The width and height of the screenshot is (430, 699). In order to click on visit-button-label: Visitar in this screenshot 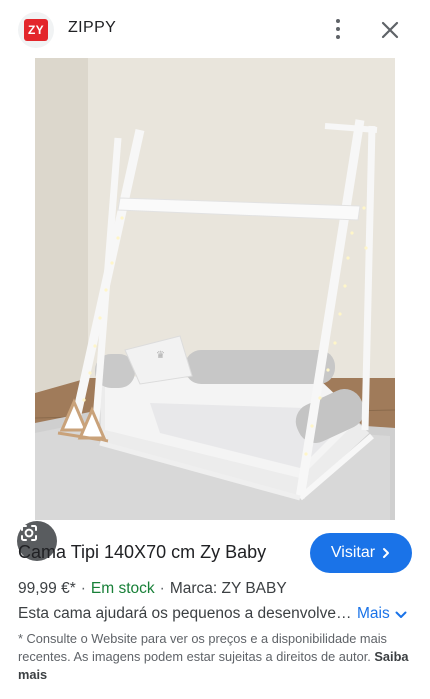, I will do `click(353, 552)`.